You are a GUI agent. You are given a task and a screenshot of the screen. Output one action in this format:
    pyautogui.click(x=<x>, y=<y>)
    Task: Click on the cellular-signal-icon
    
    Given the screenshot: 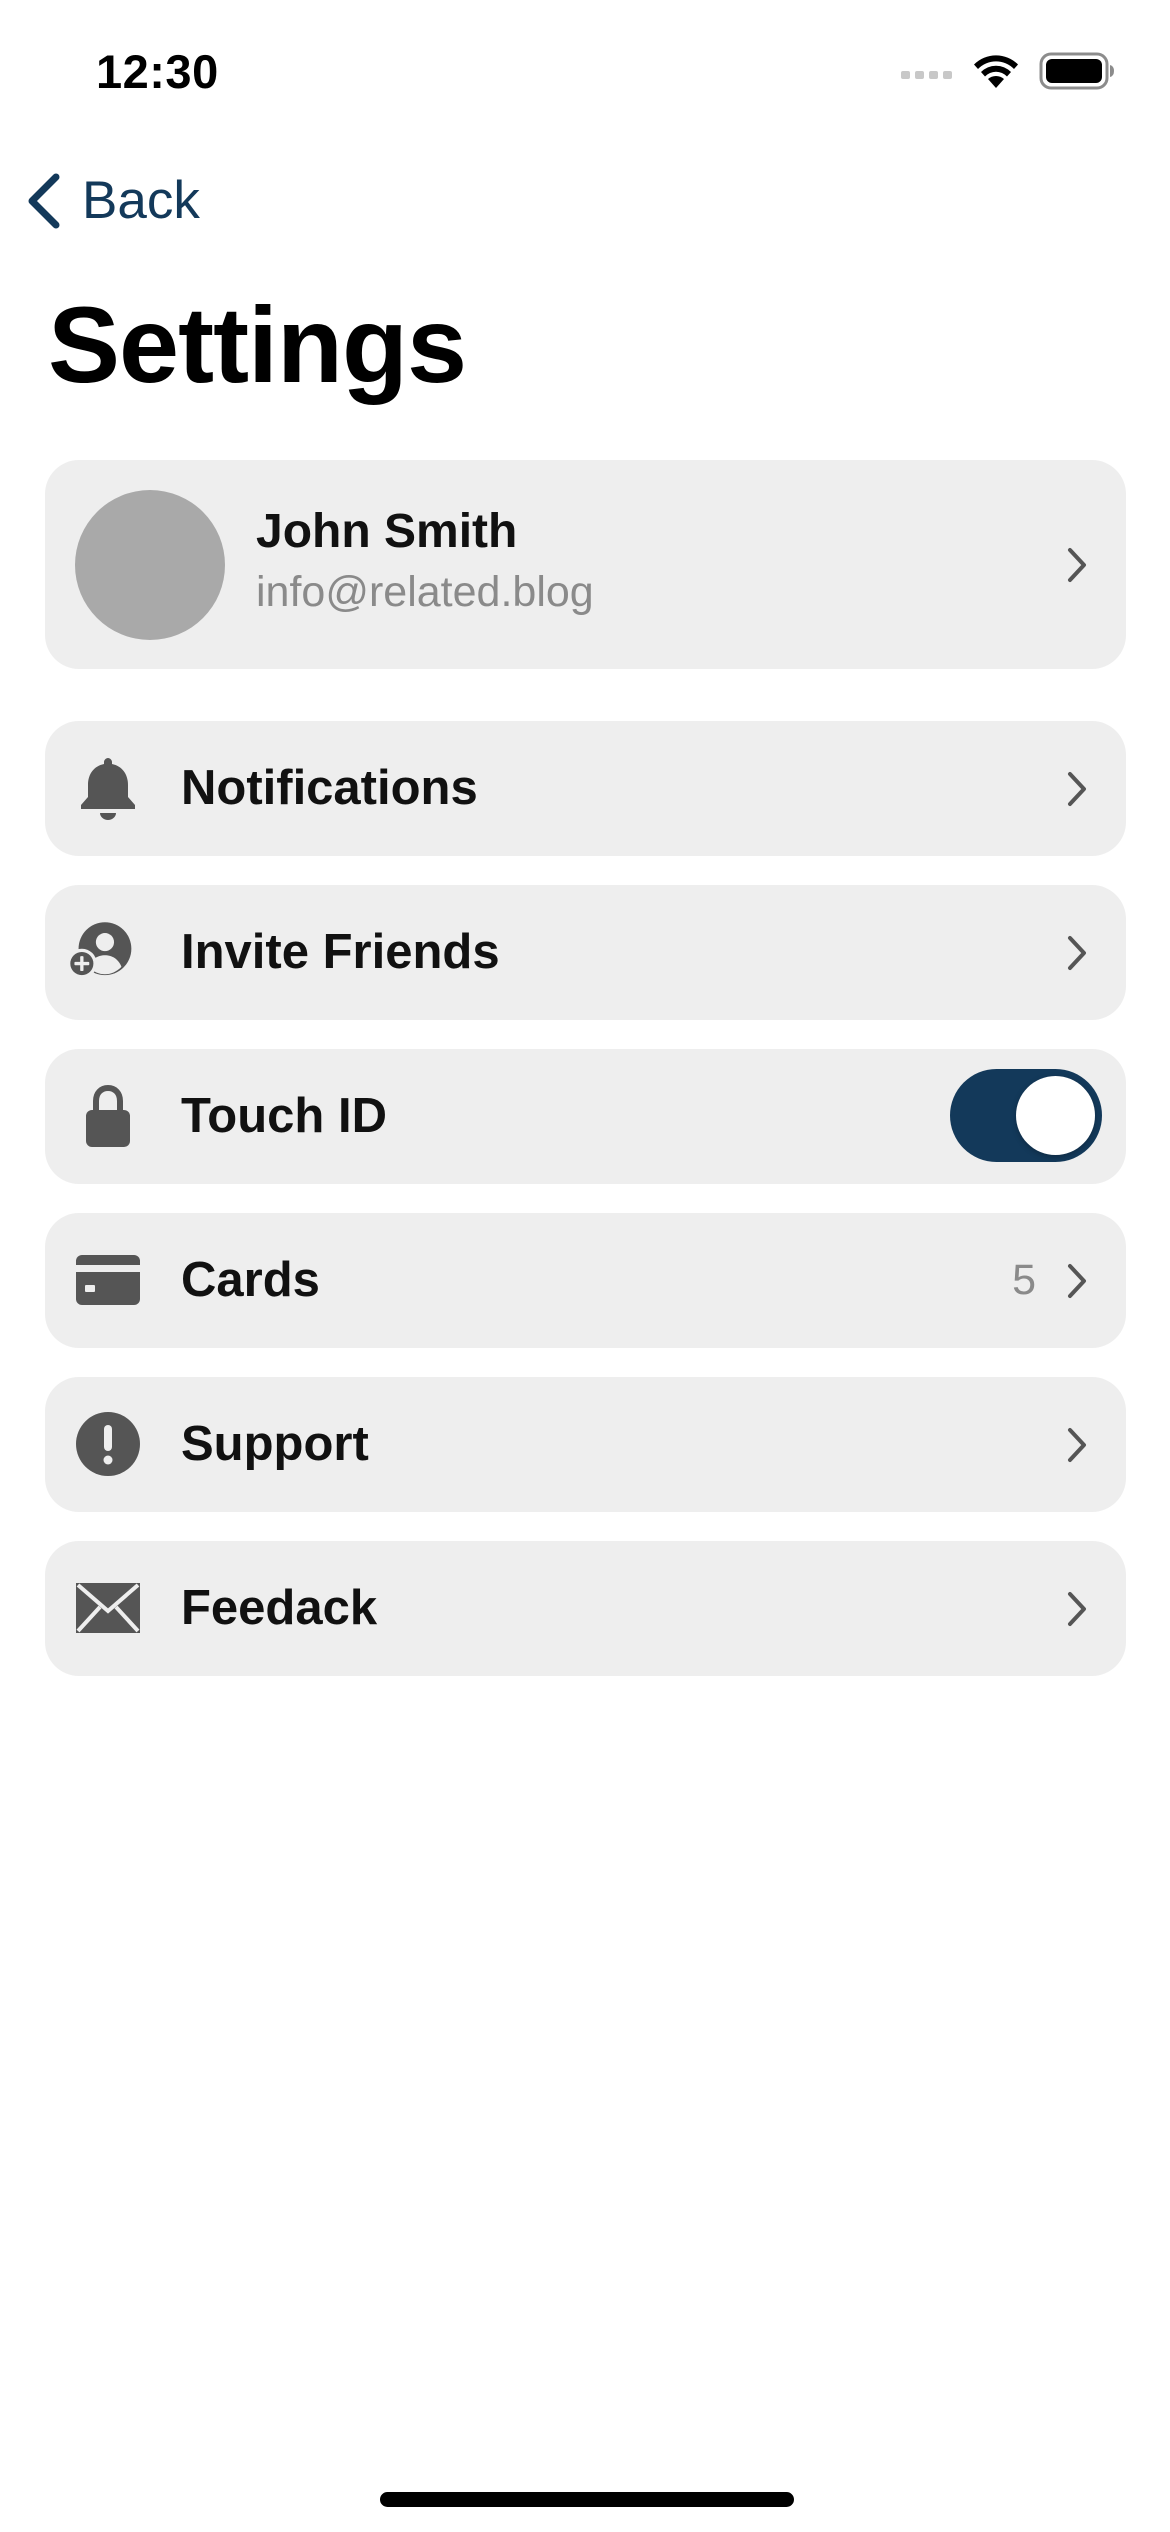 What is the action you would take?
    pyautogui.click(x=926, y=75)
    